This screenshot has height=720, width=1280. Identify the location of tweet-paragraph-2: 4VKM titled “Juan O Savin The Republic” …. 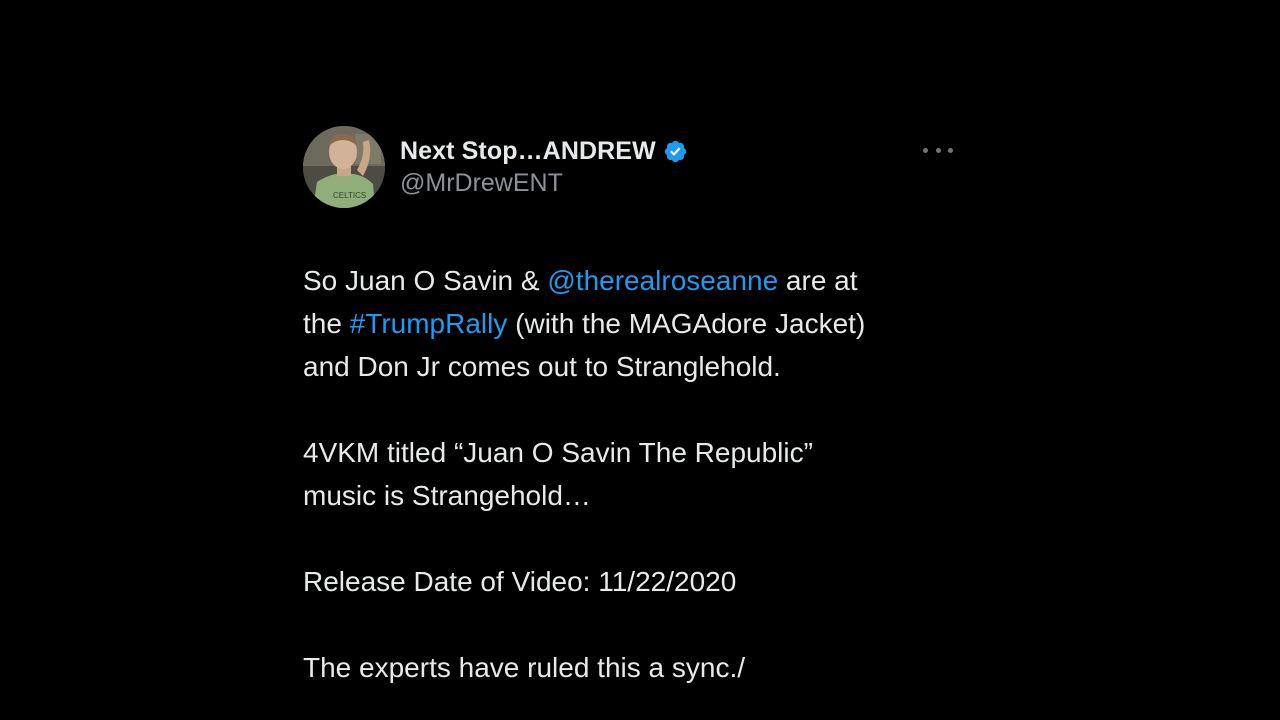
(628, 474).